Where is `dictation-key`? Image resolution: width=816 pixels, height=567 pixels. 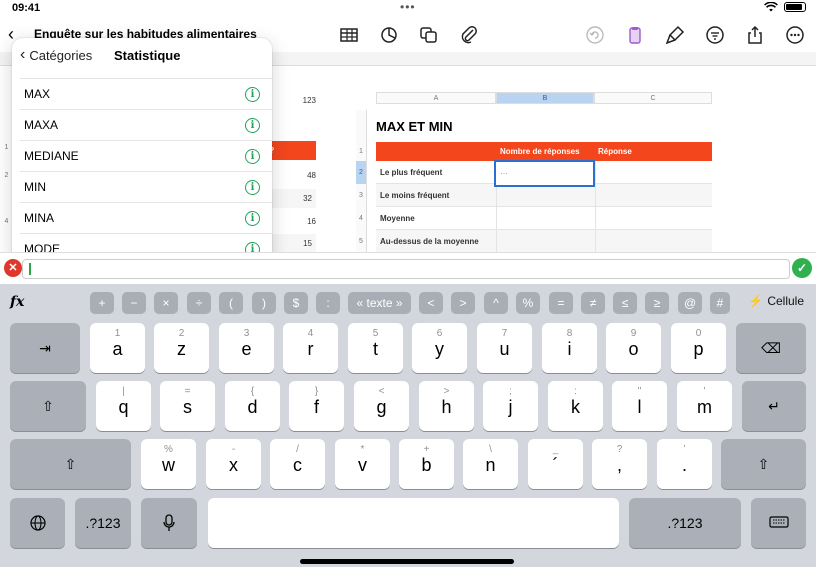 dictation-key is located at coordinates (169, 523).